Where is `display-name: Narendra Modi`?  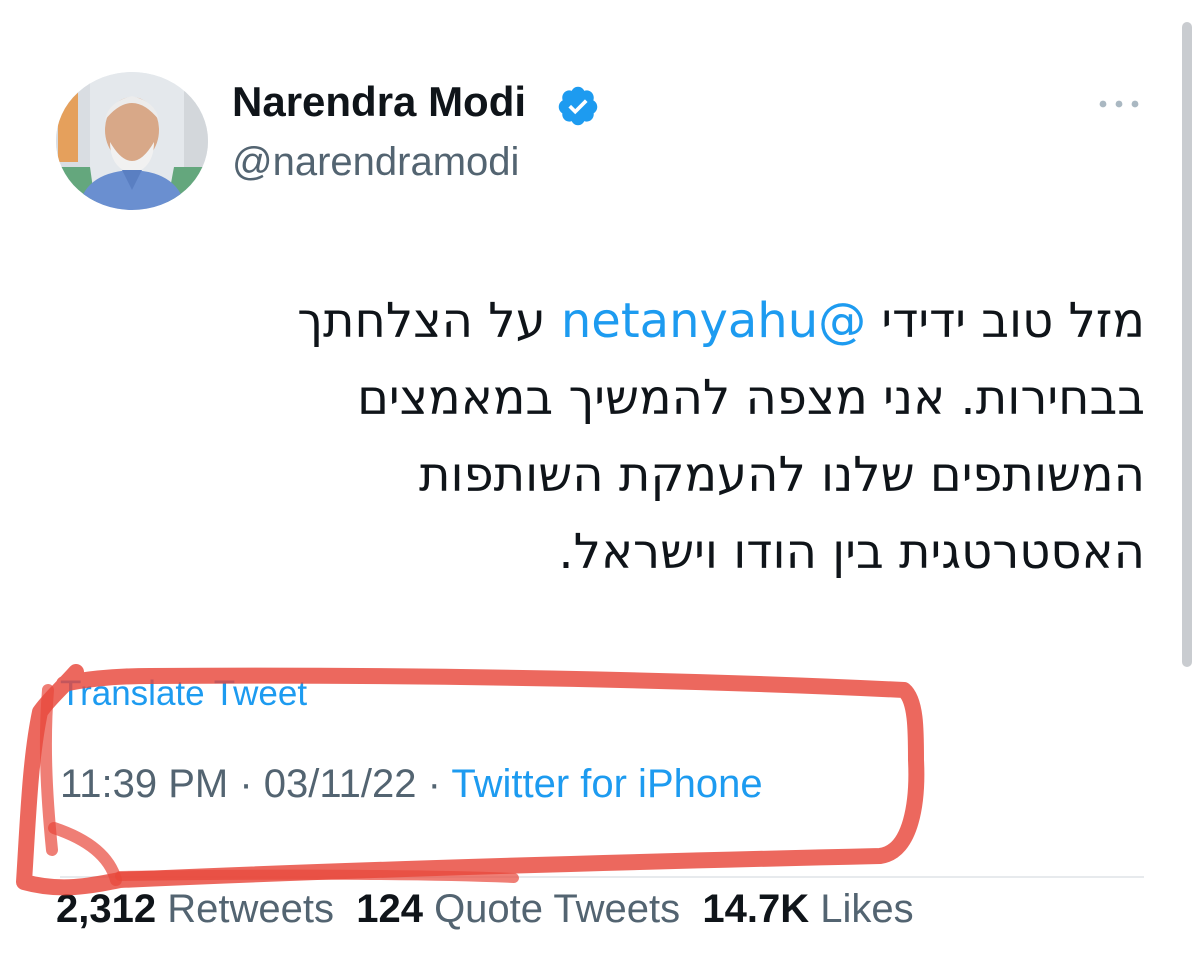 display-name: Narendra Modi is located at coordinates (379, 102).